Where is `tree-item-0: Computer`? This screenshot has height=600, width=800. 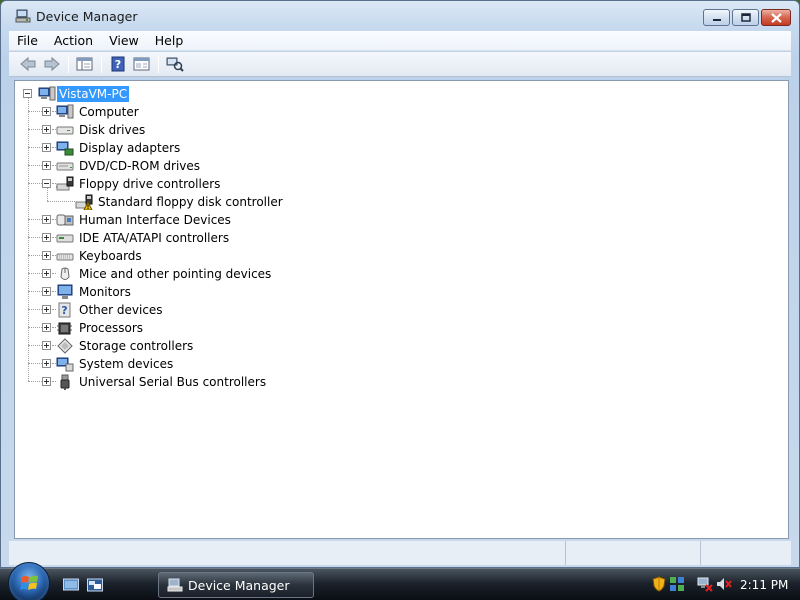 tree-item-0: Computer is located at coordinates (109, 112).